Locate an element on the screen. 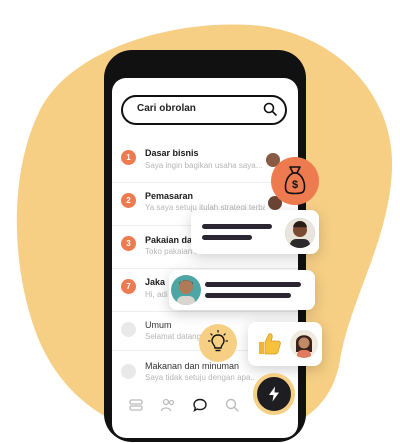  tab-people-icon is located at coordinates (168, 405).